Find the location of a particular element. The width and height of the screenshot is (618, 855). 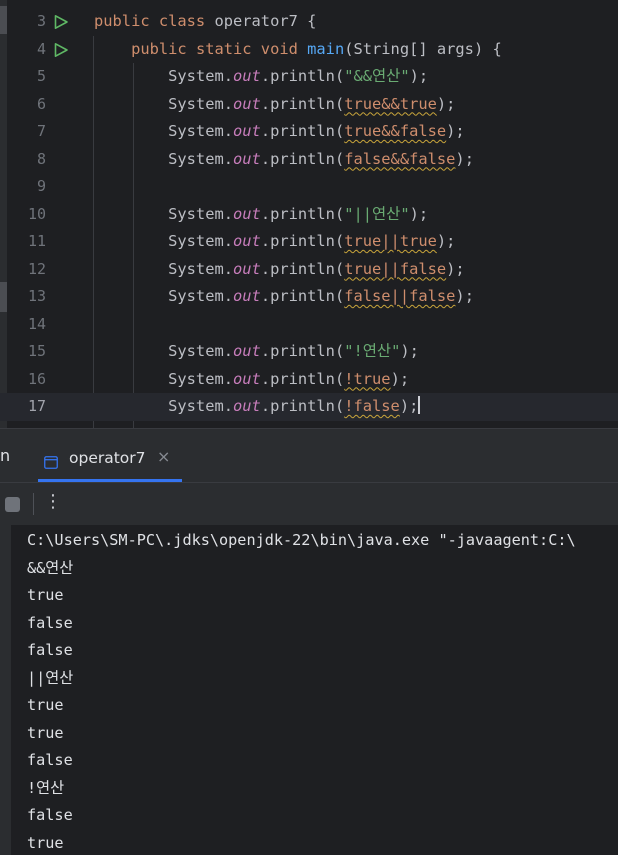

line-number: 9 is located at coordinates (26, 187).